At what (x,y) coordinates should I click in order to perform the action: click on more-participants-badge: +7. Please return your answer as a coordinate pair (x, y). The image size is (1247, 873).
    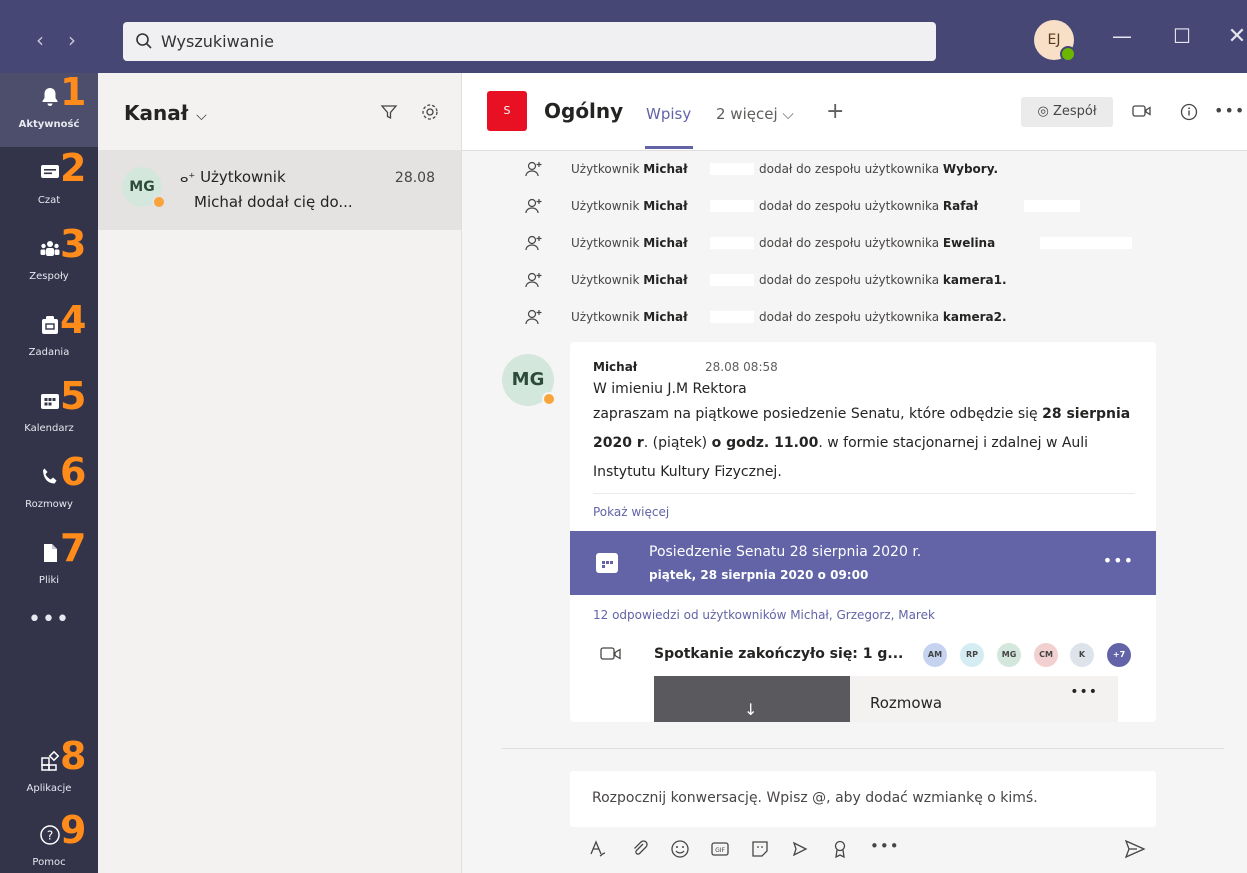
    Looking at the image, I should click on (1119, 655).